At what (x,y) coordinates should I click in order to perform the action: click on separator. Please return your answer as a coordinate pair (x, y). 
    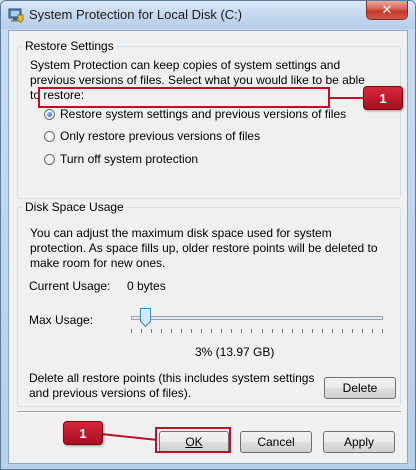
    Looking at the image, I should click on (209, 412).